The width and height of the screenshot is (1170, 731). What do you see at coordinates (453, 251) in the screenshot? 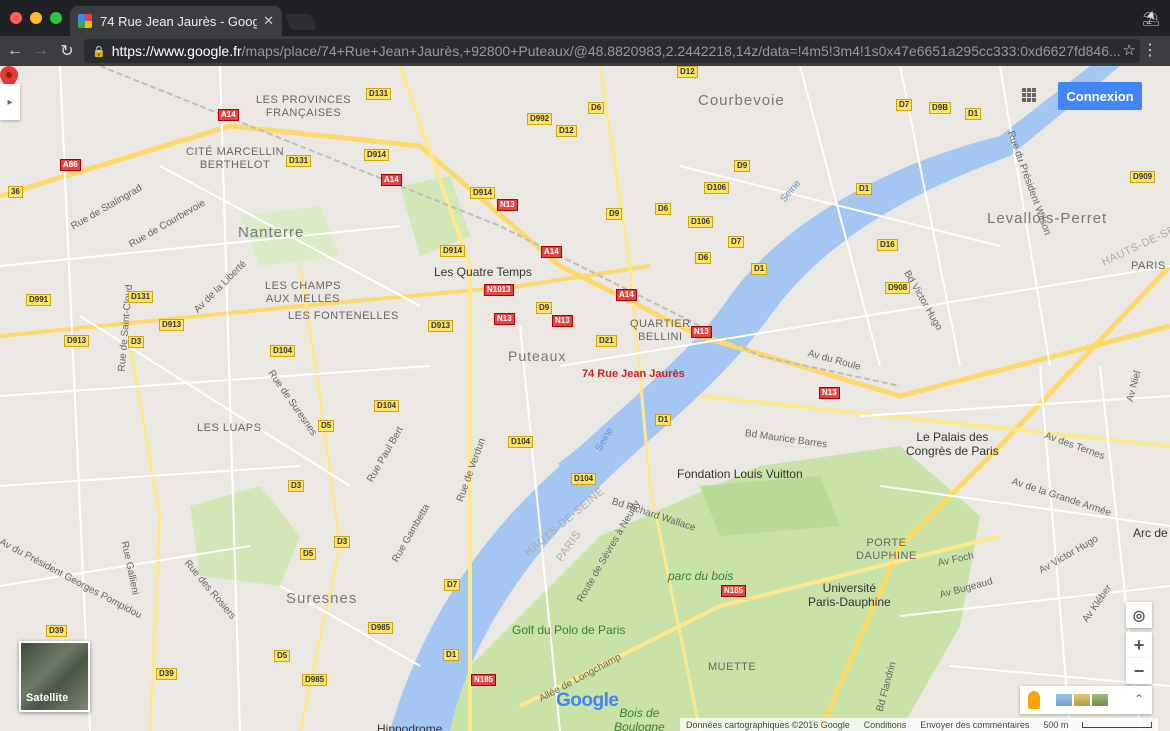
I see `route-shield: D914` at bounding box center [453, 251].